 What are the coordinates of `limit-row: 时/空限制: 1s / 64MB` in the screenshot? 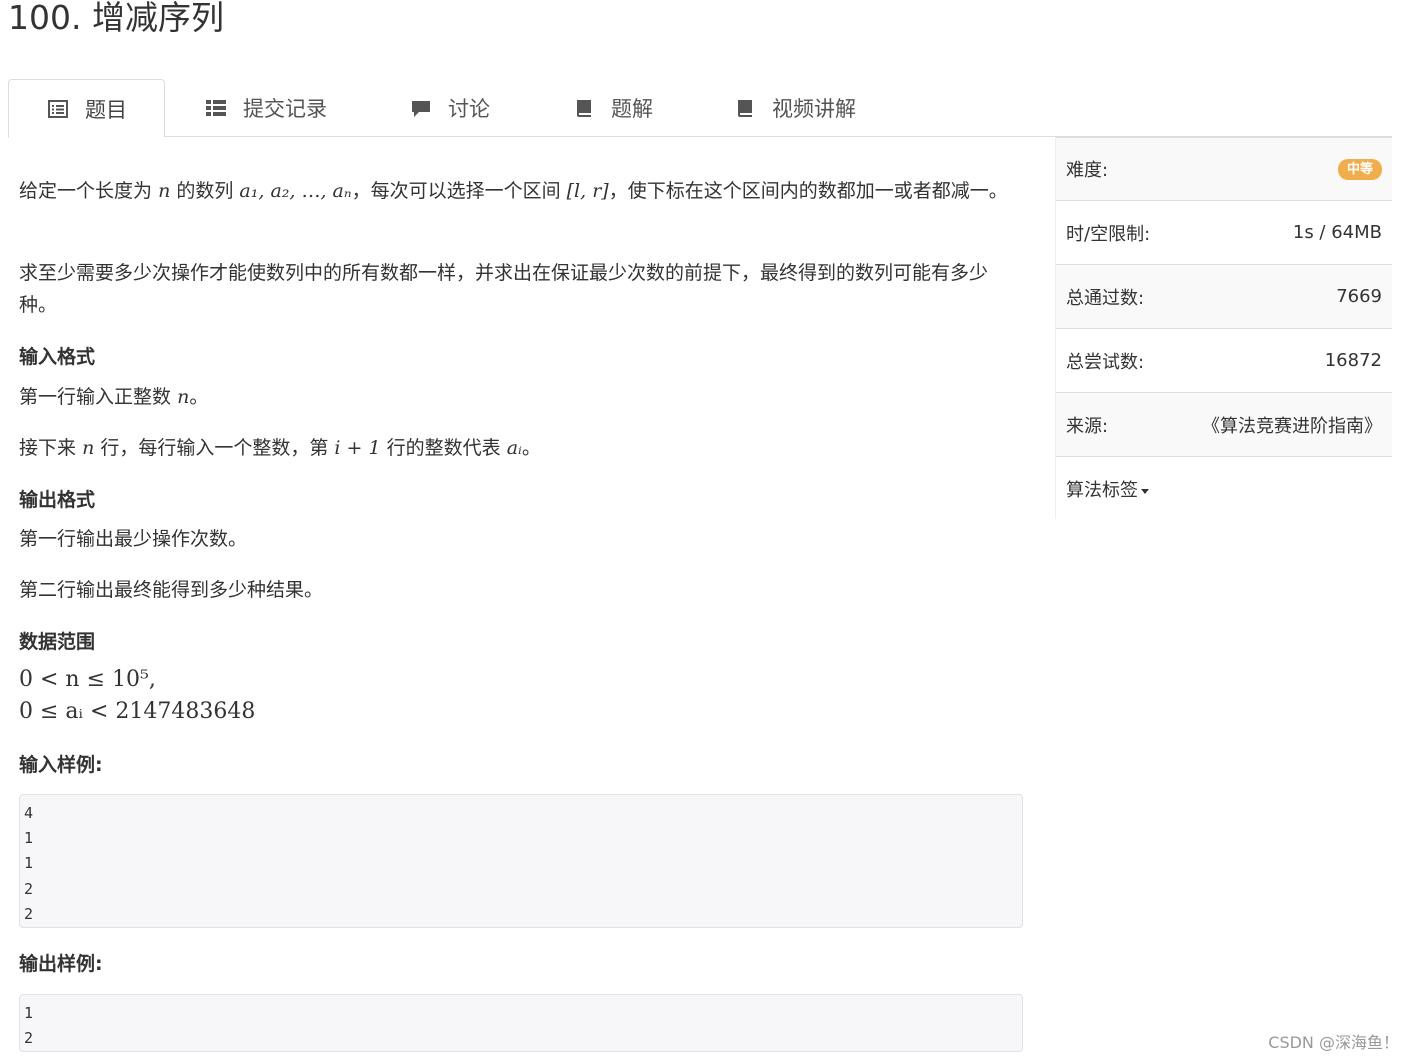 It's located at (1223, 233).